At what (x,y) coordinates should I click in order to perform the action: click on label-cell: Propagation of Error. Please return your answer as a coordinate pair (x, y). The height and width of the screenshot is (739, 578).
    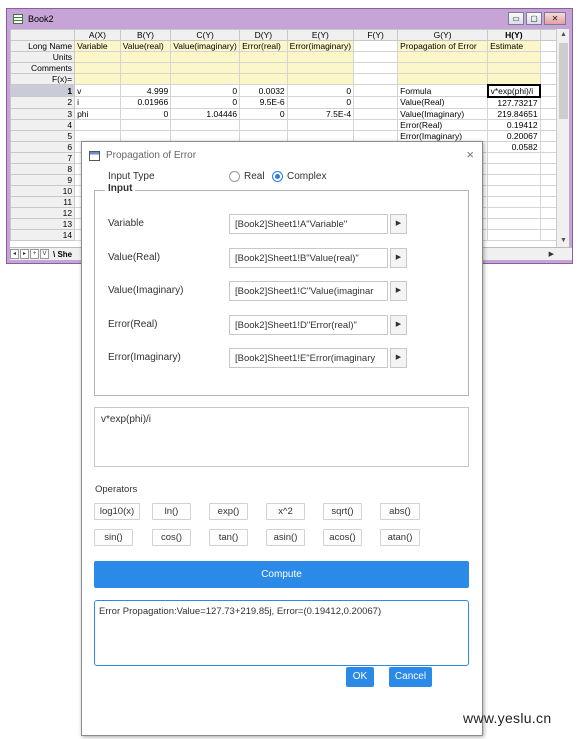
    Looking at the image, I should click on (443, 46).